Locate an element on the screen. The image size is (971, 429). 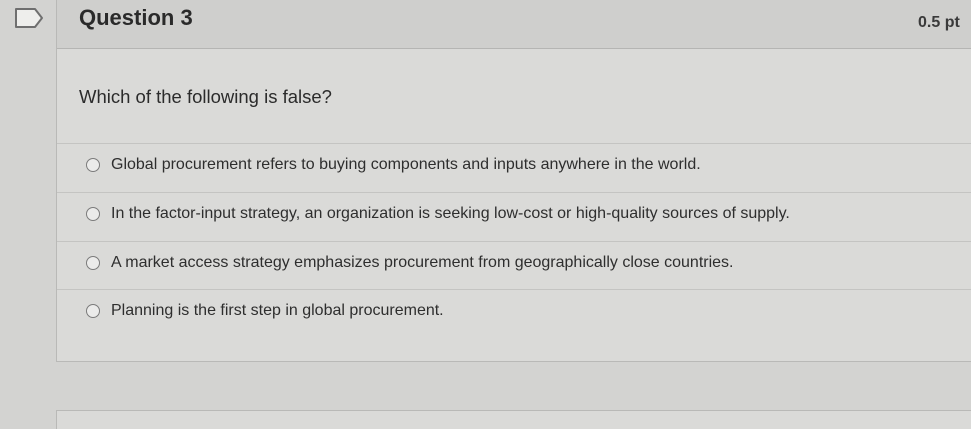
question-header: Question 3 0.5 pt is located at coordinates (514, 24).